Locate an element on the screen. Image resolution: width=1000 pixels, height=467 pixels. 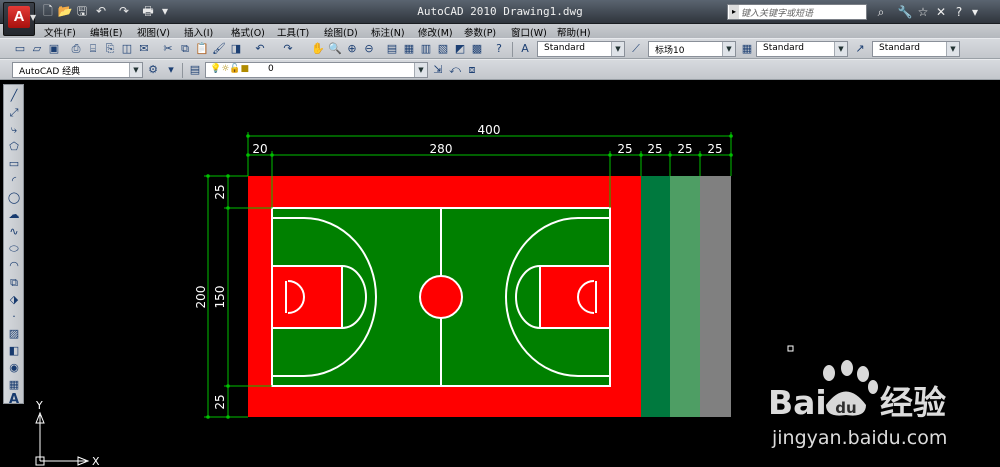
rectangle-icon: ▭ is located at coordinates (14, 164).